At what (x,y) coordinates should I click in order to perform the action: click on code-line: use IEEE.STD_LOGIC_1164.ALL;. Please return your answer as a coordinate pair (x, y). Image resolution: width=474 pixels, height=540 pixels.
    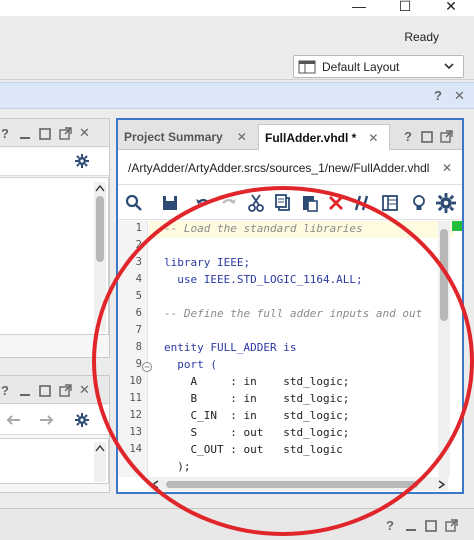
    Looking at the image, I should click on (263, 279).